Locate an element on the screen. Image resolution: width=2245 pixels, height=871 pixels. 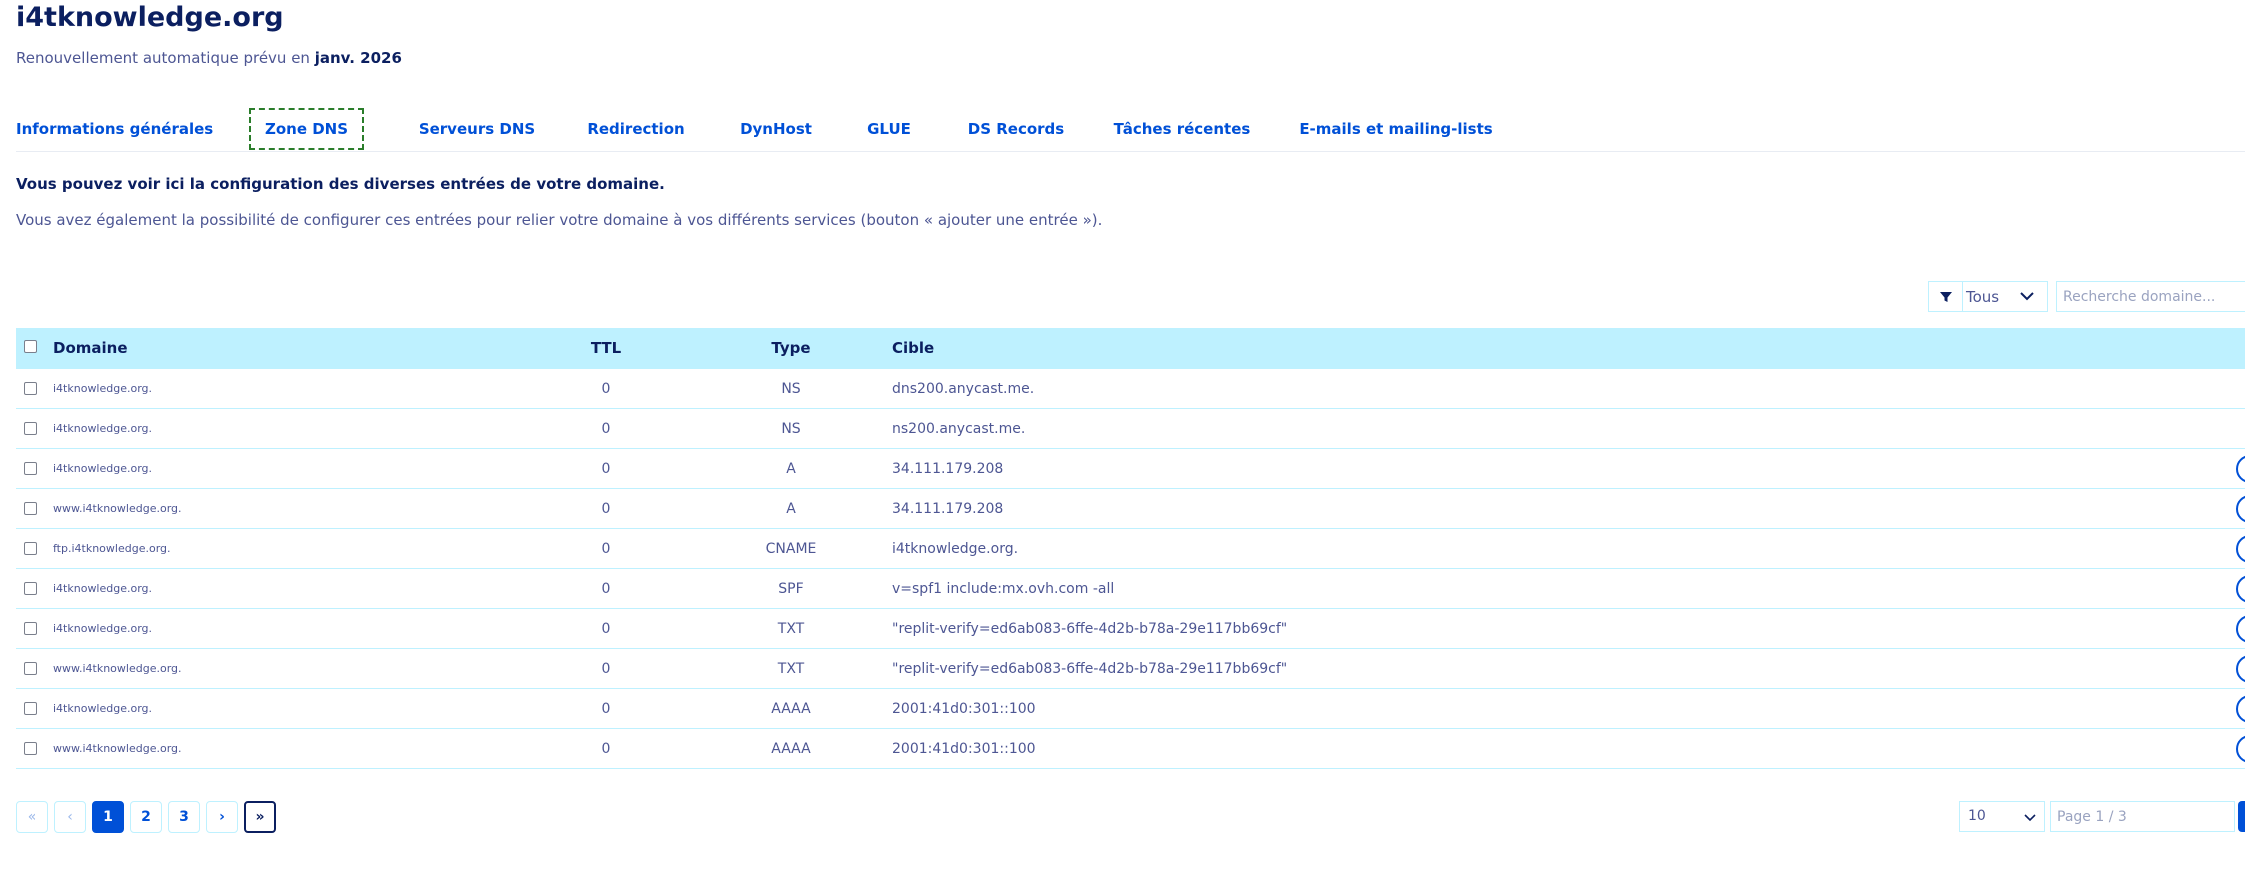
column-header-cible: Cible is located at coordinates (913, 348).